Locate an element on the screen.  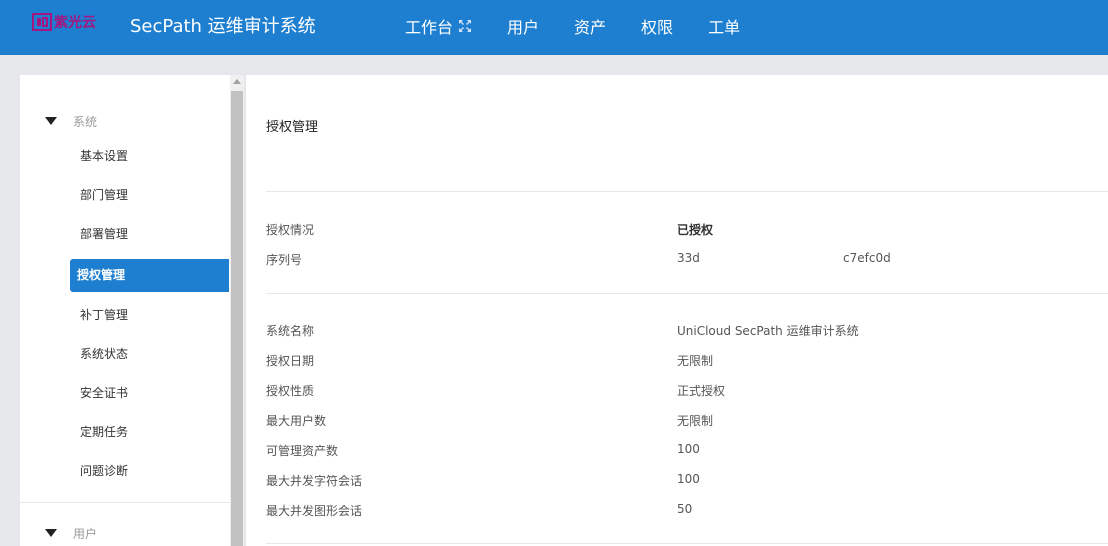
field-value: 正式授权 is located at coordinates (701, 391).